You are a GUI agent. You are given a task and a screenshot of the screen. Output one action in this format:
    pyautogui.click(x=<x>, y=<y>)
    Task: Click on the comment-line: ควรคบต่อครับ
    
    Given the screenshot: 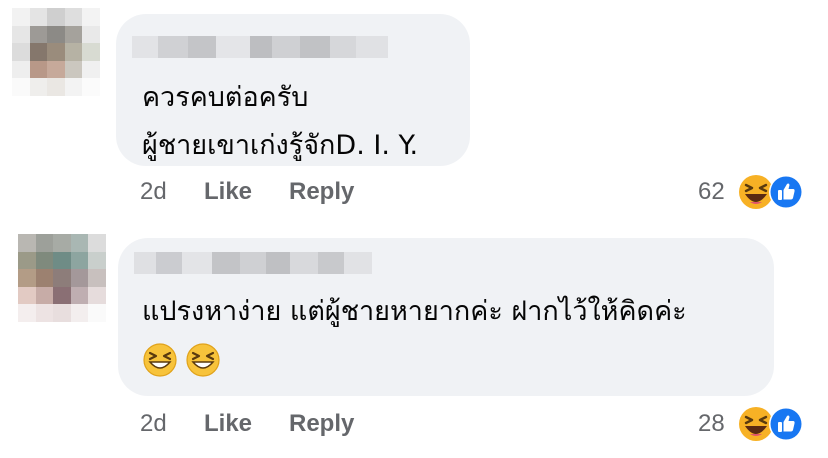 What is the action you would take?
    pyautogui.click(x=225, y=97)
    